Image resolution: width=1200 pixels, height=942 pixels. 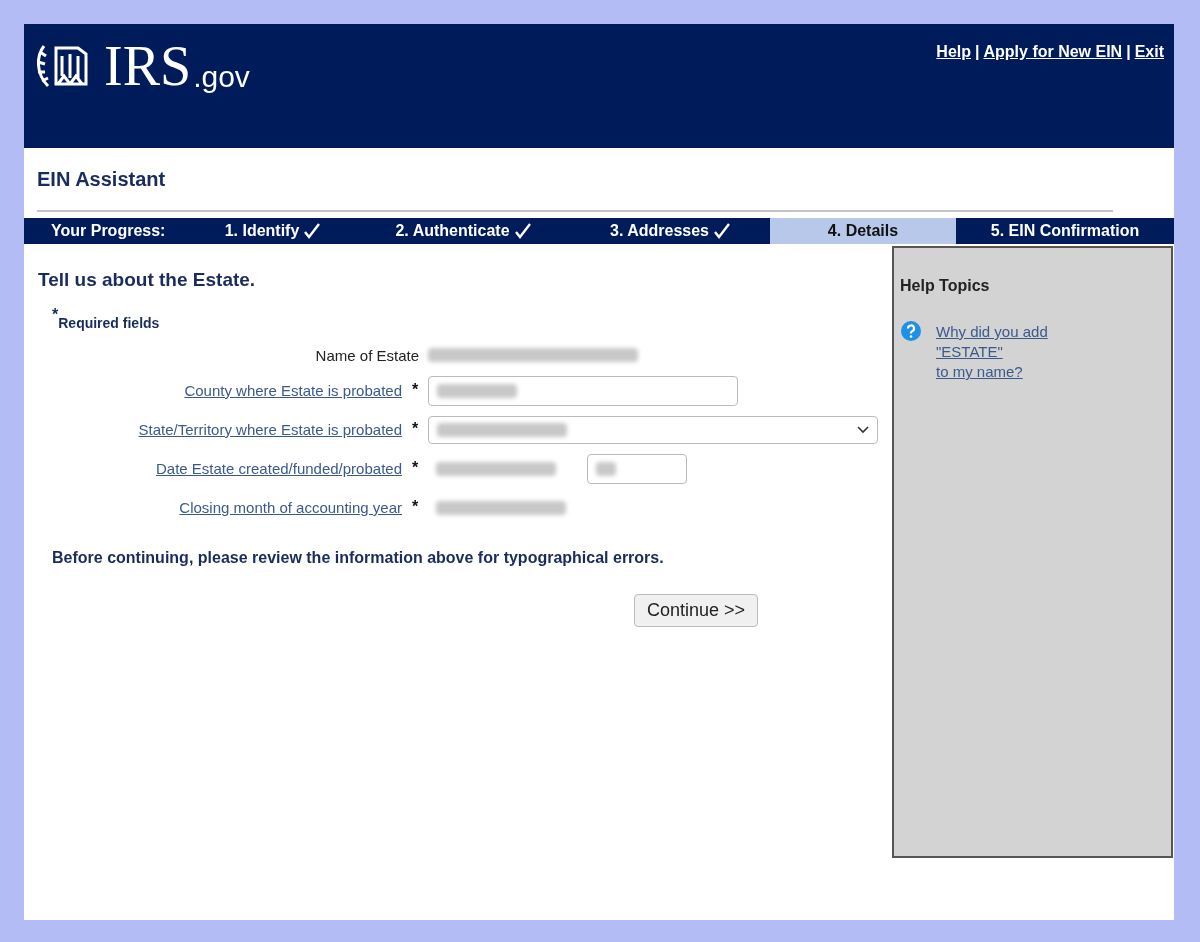 What do you see at coordinates (953, 52) in the screenshot?
I see `header-link: Help` at bounding box center [953, 52].